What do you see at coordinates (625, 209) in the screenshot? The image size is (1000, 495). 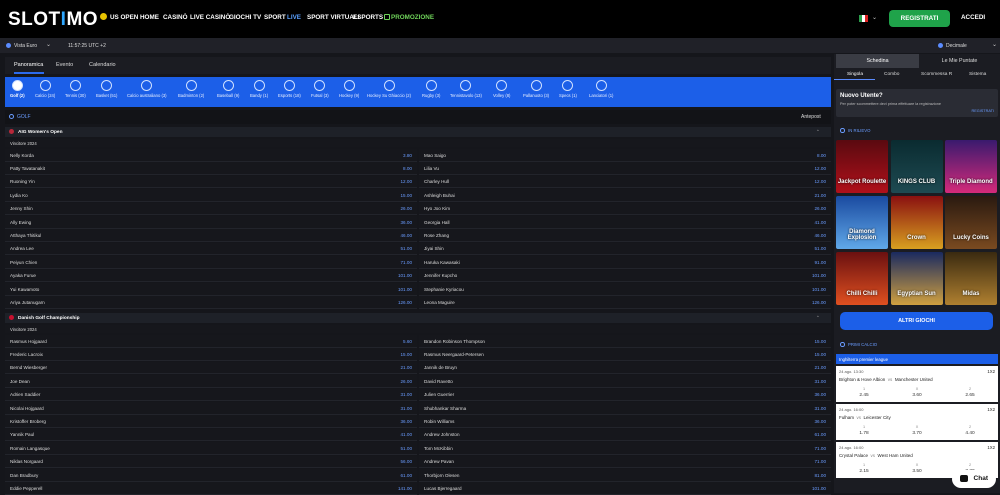 I see `selection-row: Hyo Joo Kim 26.00` at bounding box center [625, 209].